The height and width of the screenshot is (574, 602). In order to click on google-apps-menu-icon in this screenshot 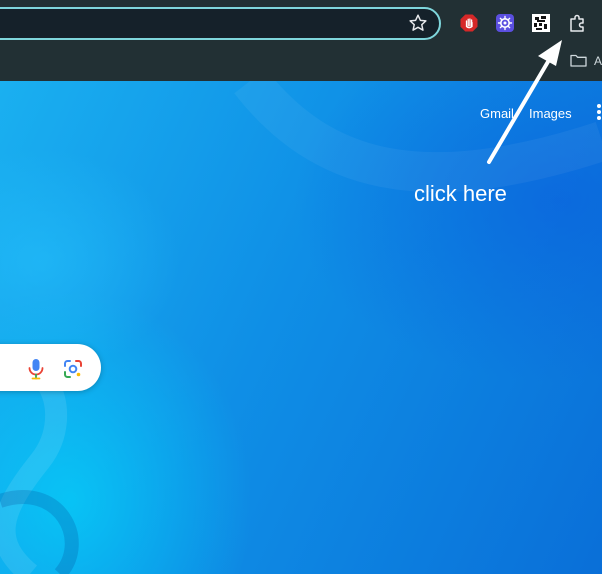, I will do `click(599, 114)`.